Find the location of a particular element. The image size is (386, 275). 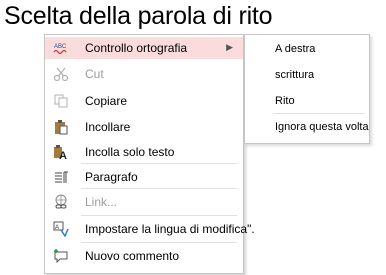

menu-item-label: Impostare la lingua di modifica". is located at coordinates (170, 229).